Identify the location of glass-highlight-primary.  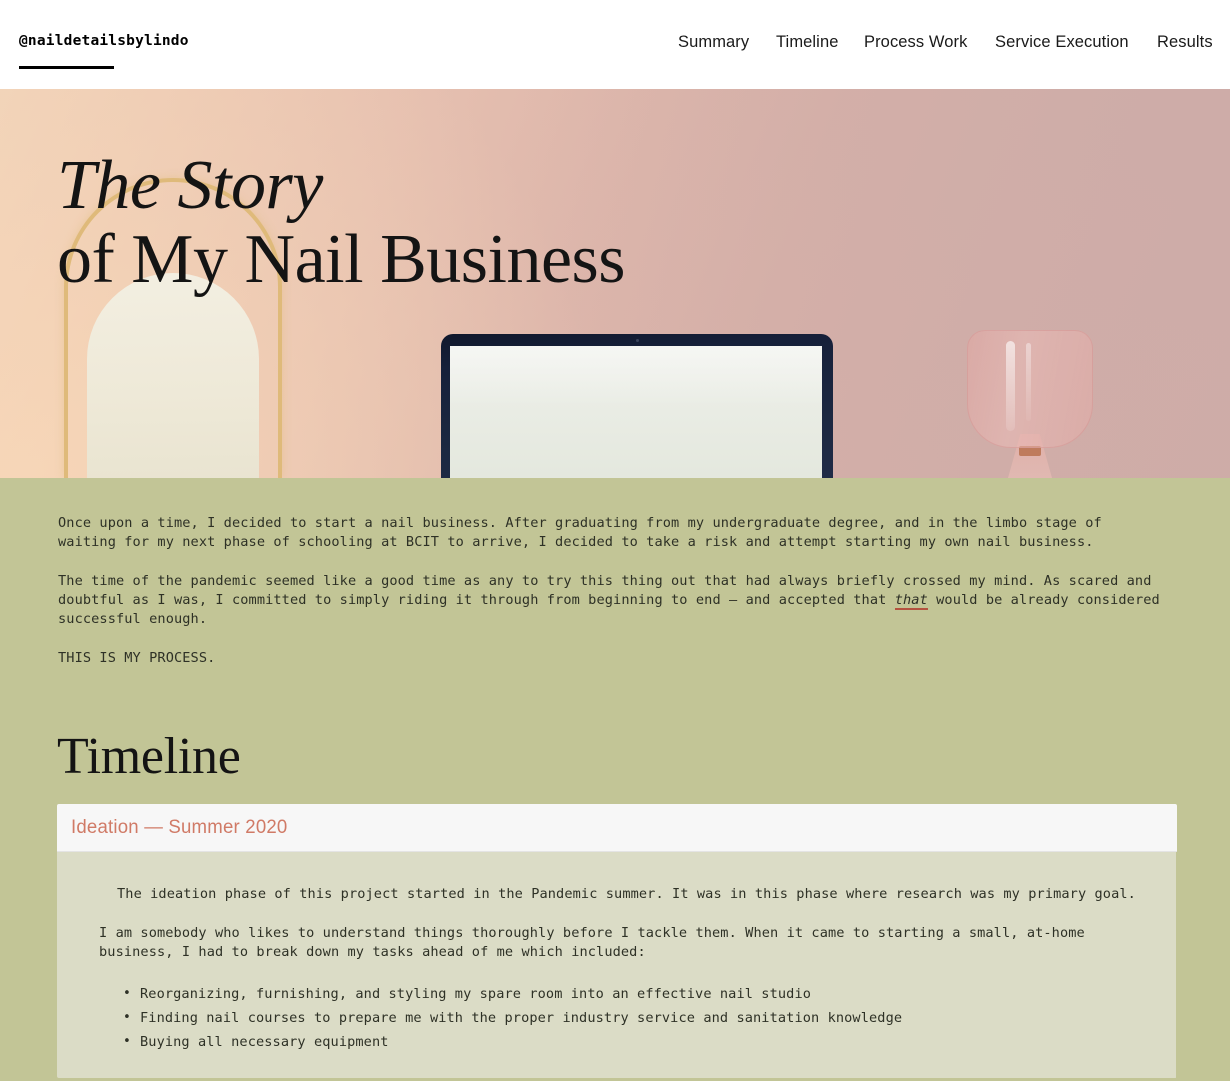
(1010, 386).